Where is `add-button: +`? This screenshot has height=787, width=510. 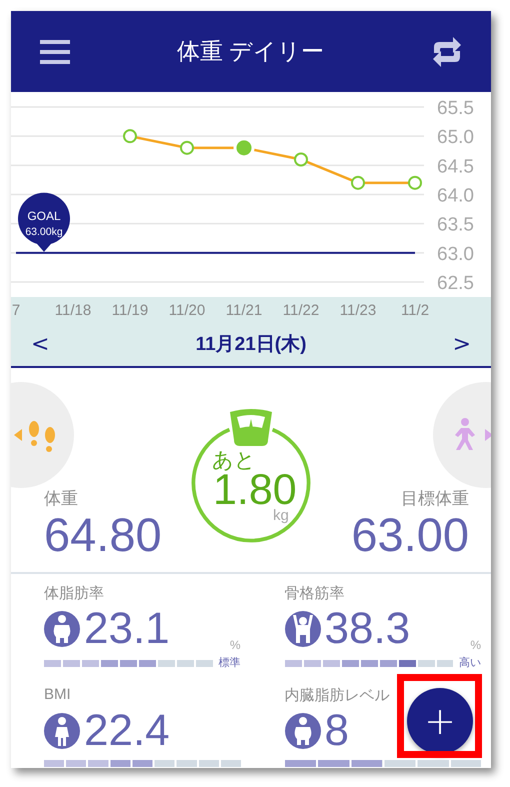 add-button: + is located at coordinates (440, 721).